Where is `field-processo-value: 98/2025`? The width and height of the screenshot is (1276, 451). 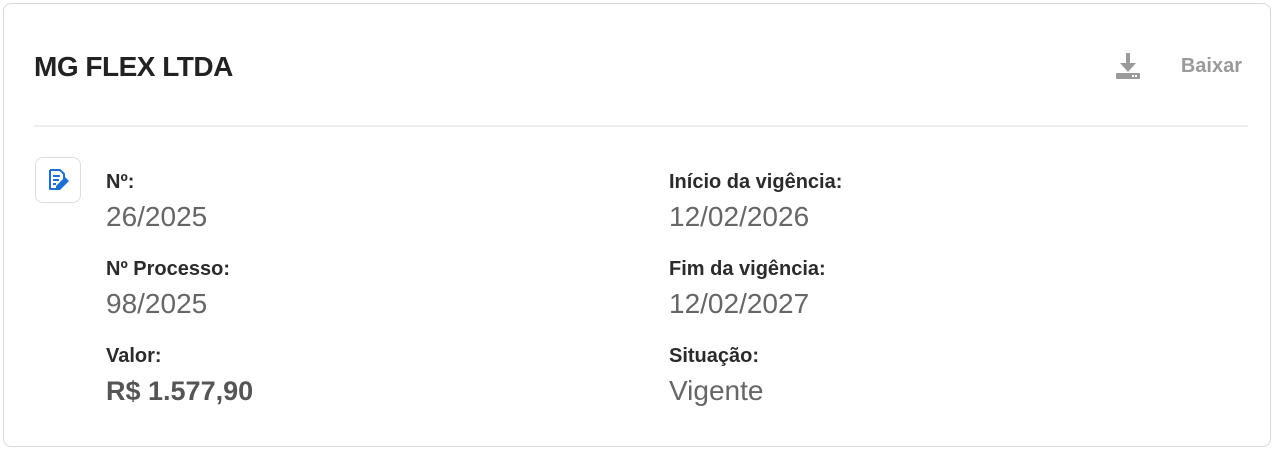 field-processo-value: 98/2025 is located at coordinates (157, 303).